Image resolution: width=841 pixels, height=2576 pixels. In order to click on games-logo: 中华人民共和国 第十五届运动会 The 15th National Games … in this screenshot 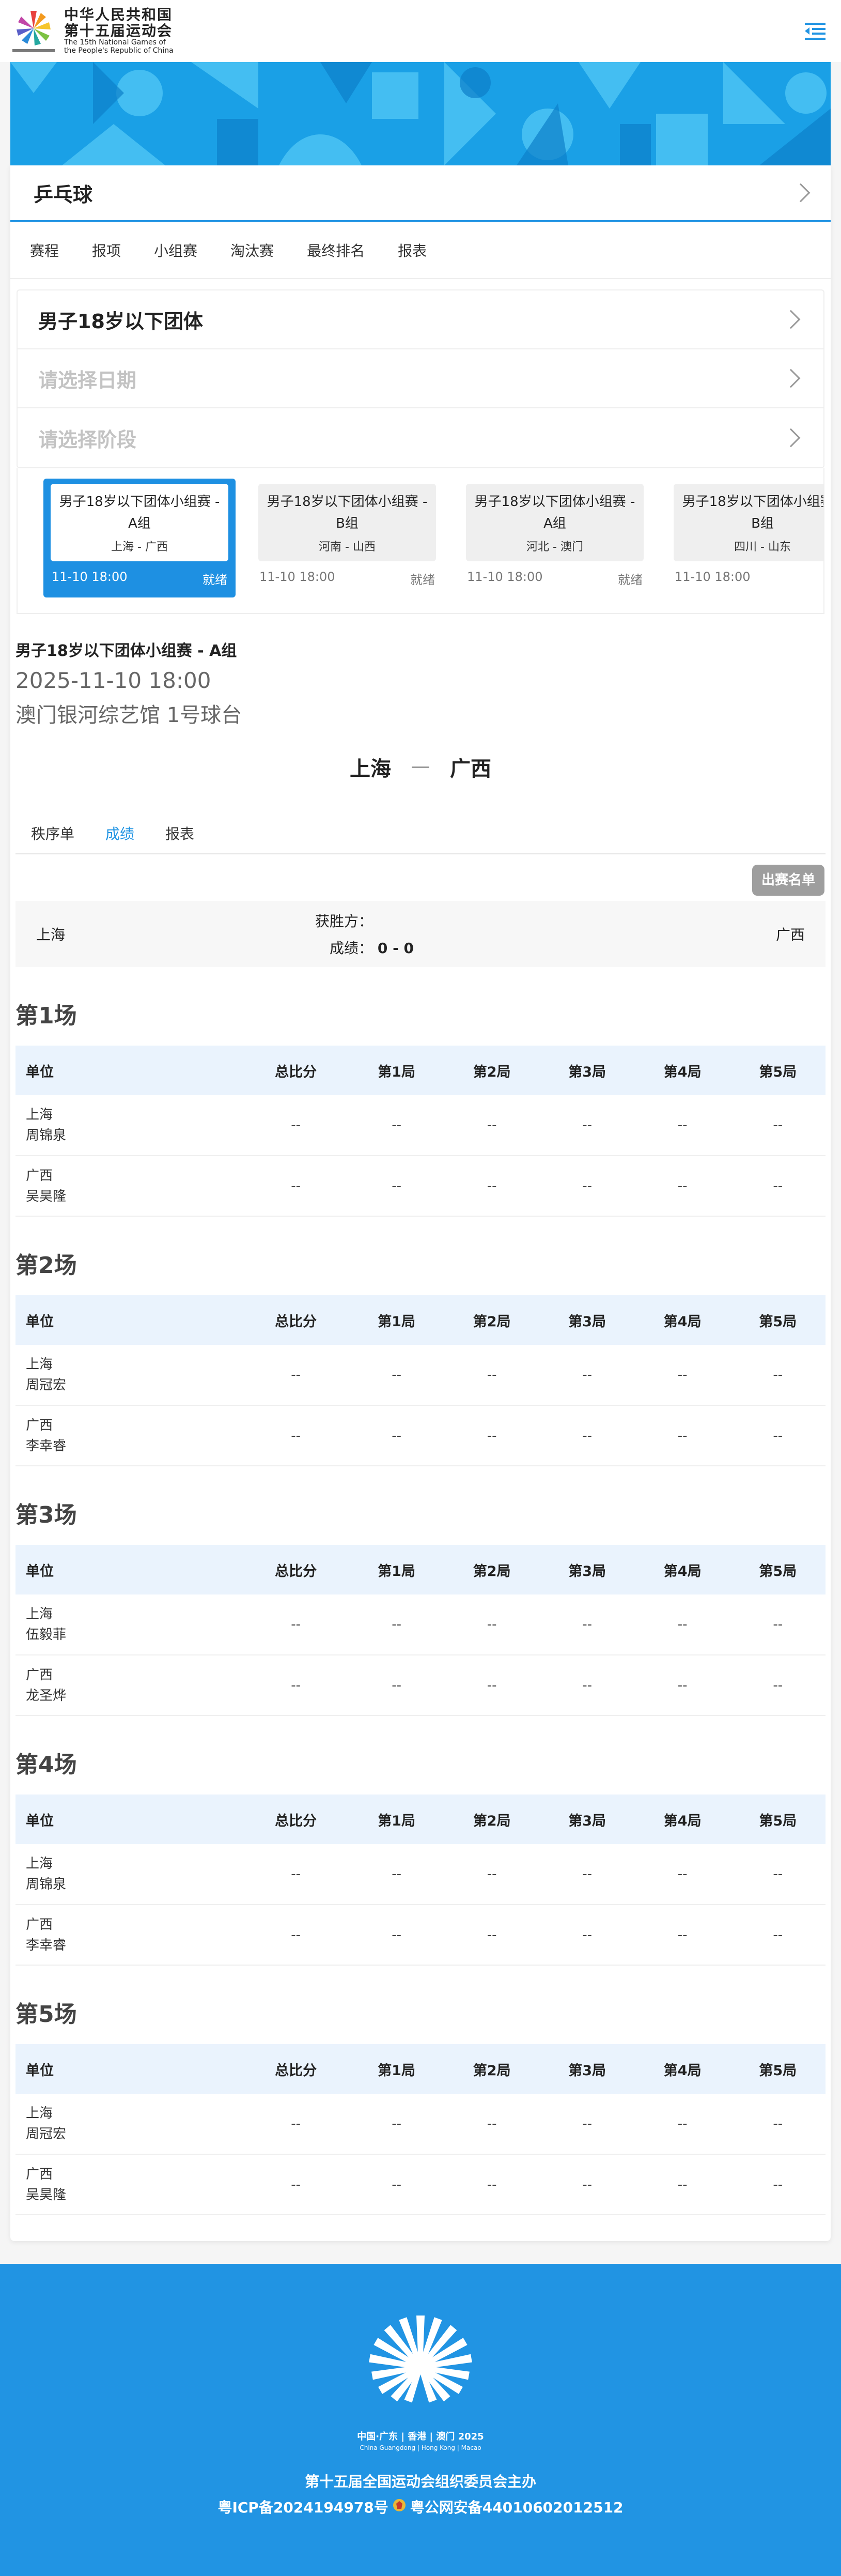, I will do `click(92, 31)`.